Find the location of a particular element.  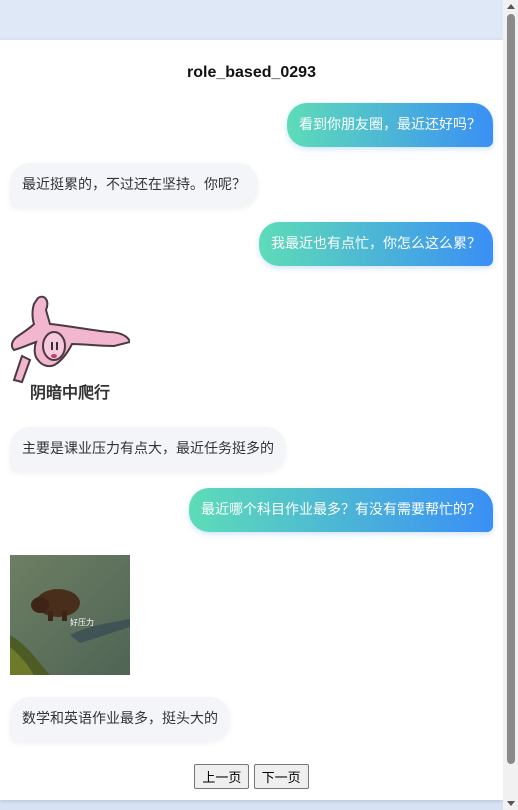

sticker-caption: 阴暗中爬行 is located at coordinates (70, 392).